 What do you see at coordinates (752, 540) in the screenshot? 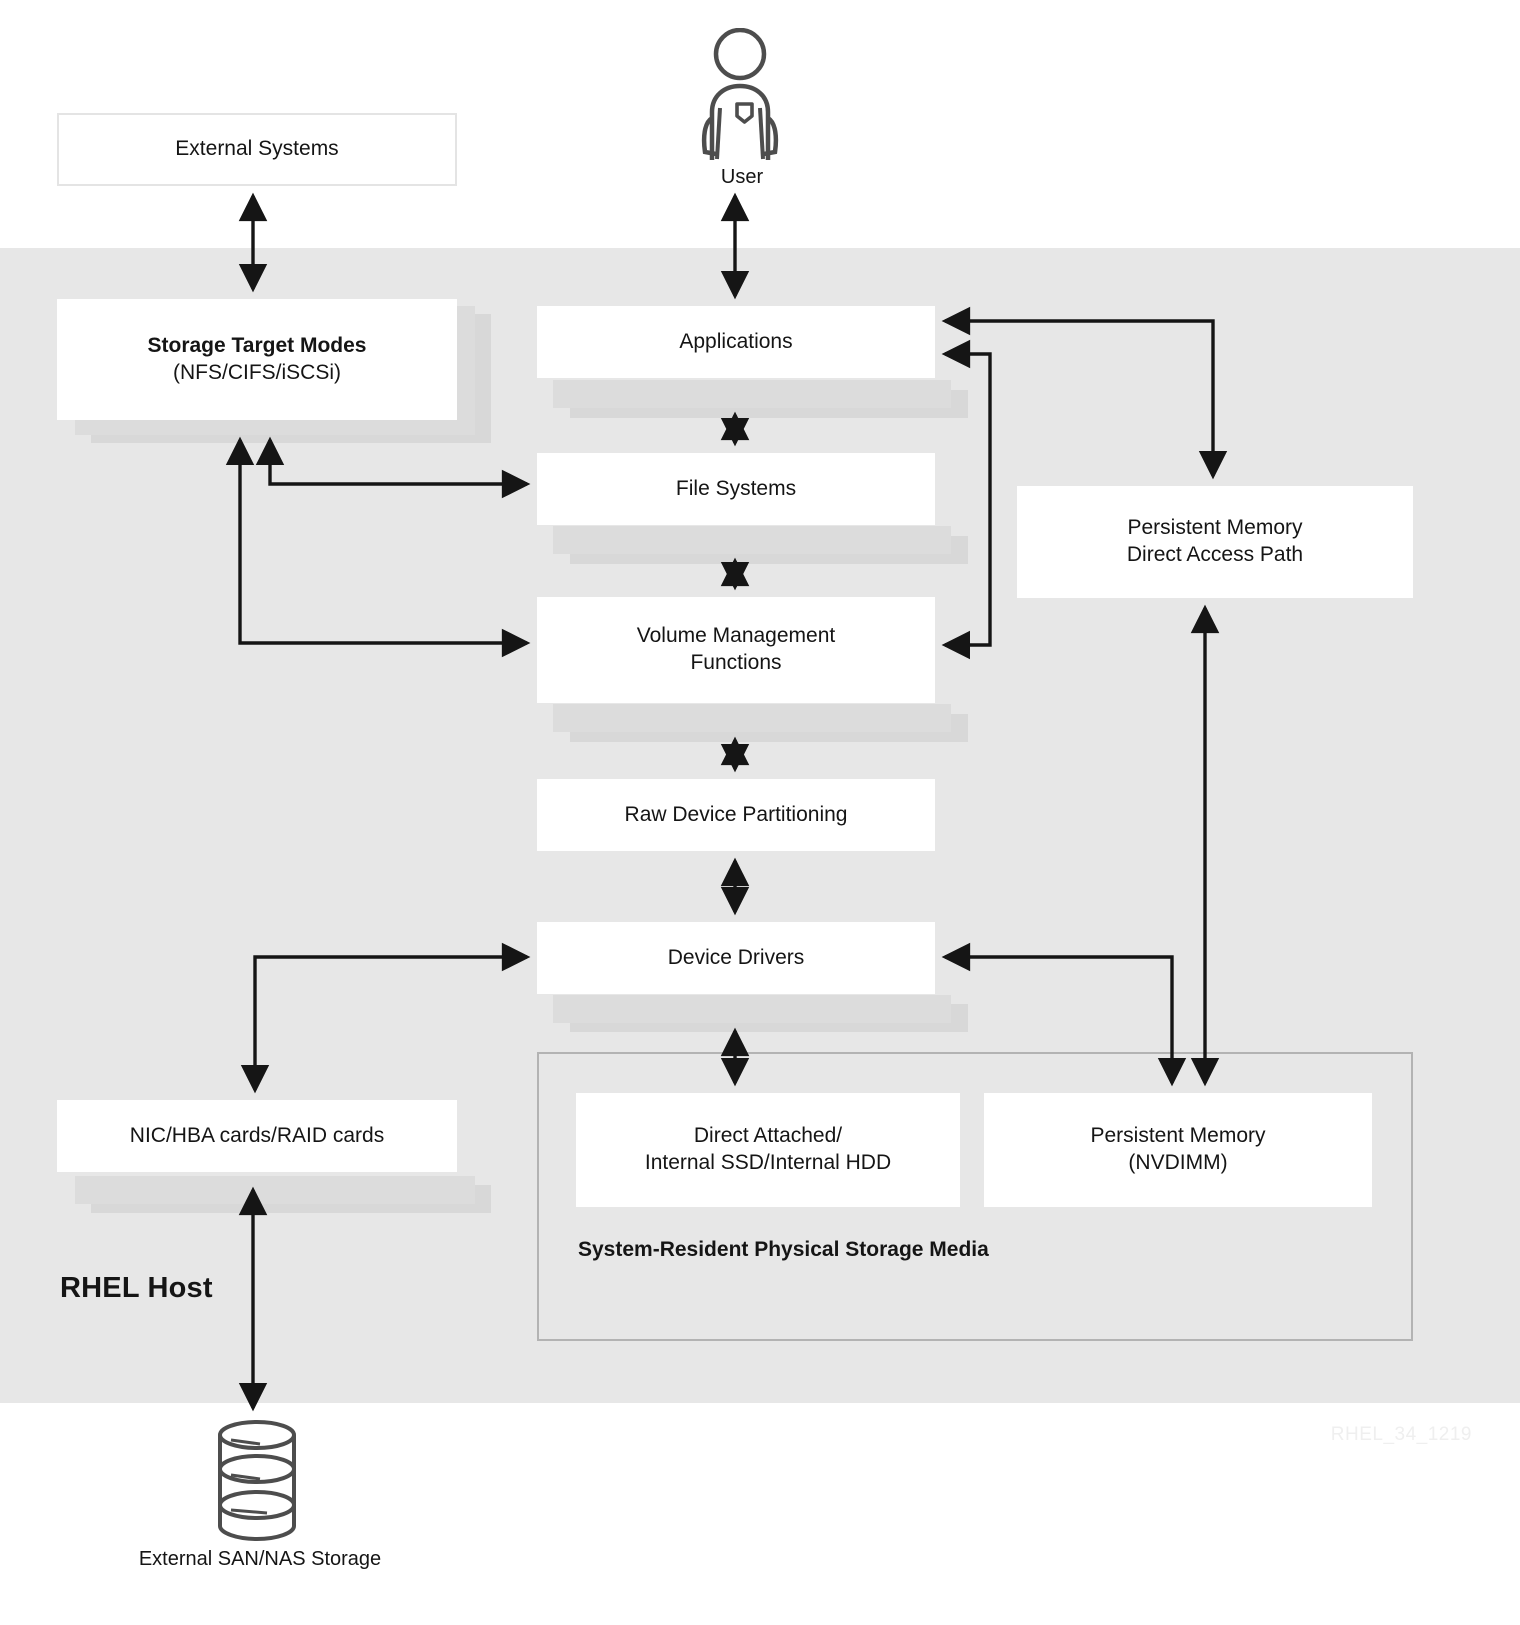
I see `file-systems-stack-mid` at bounding box center [752, 540].